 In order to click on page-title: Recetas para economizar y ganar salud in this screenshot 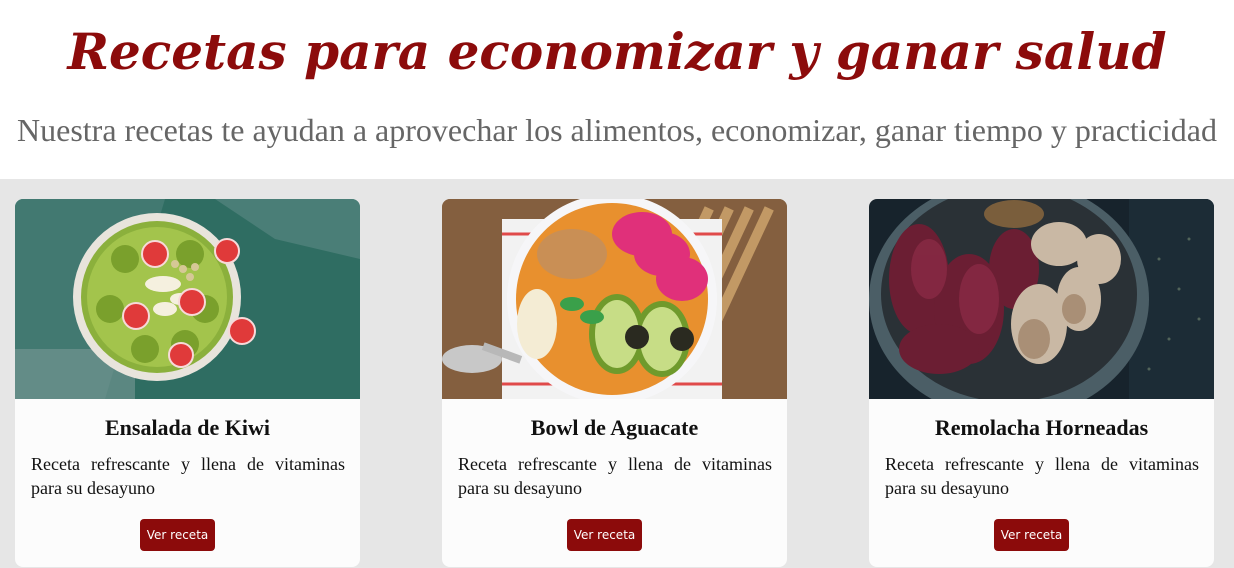, I will do `click(617, 51)`.